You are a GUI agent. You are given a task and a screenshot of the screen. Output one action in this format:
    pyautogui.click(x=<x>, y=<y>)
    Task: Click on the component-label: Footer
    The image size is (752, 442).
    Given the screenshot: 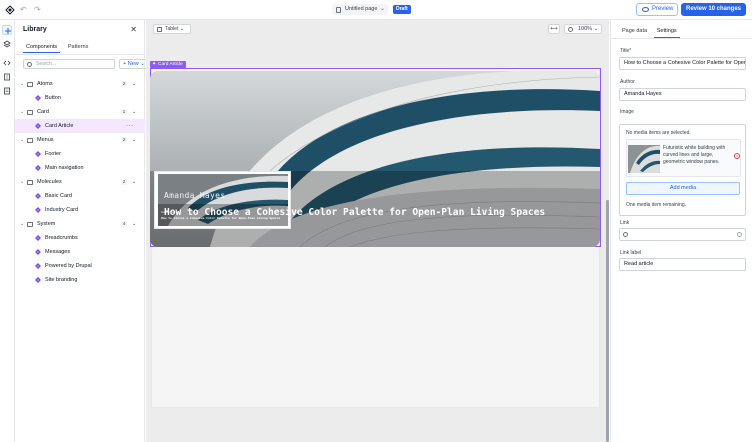 What is the action you would take?
    pyautogui.click(x=53, y=154)
    